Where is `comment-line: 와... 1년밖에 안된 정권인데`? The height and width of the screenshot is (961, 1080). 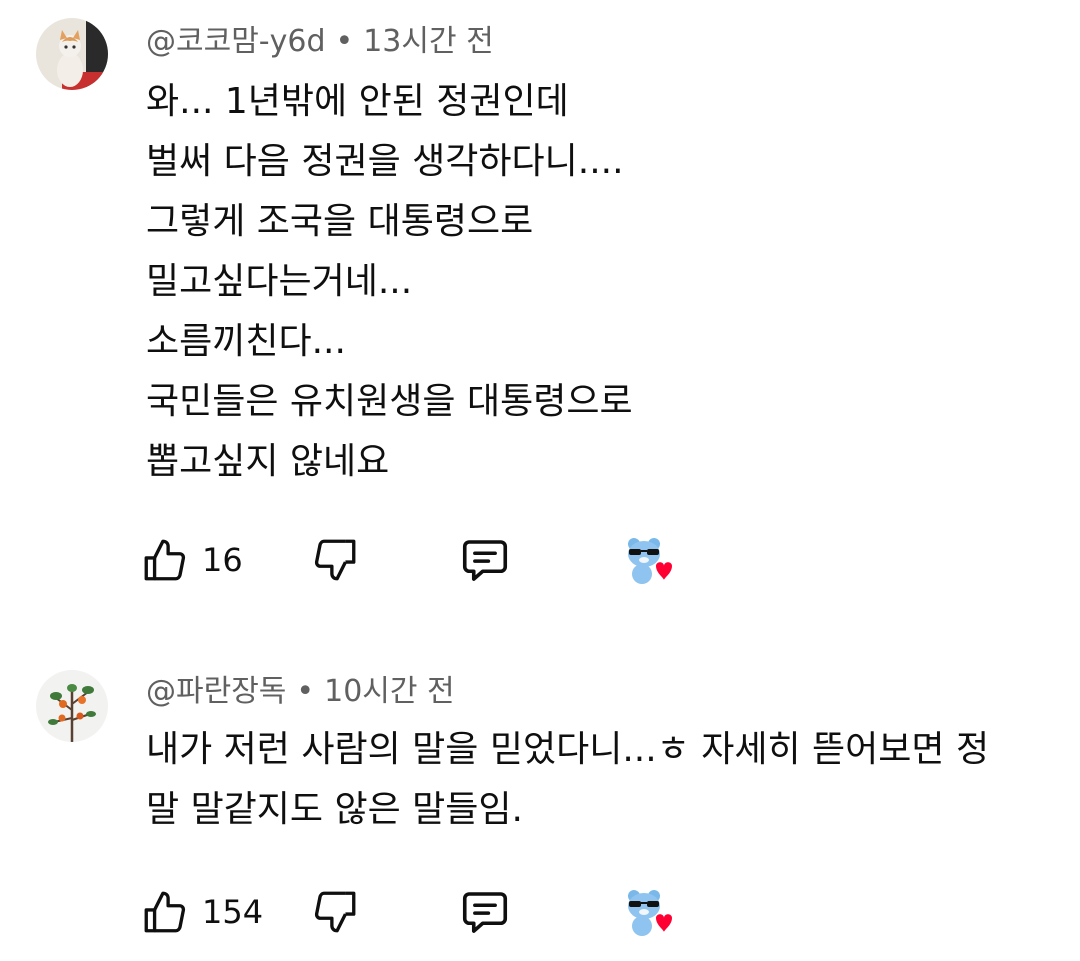 comment-line: 와... 1년밖에 안된 정권인데 is located at coordinates (357, 101).